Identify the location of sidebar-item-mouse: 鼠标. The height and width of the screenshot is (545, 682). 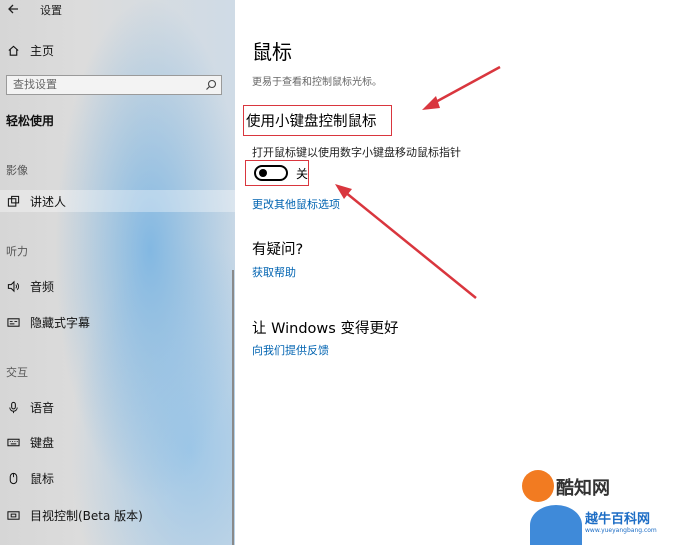
(117, 478).